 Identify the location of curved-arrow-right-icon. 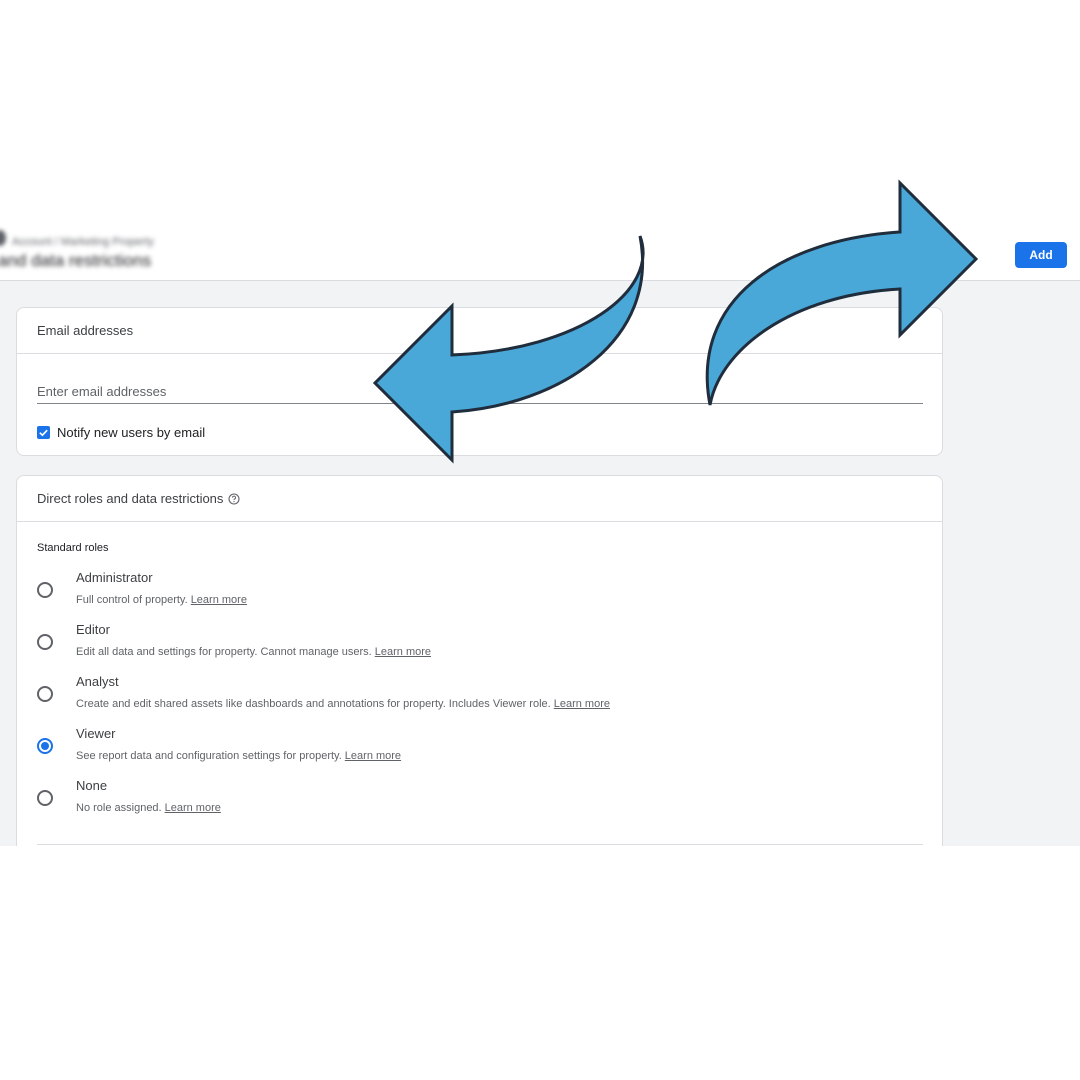
(842, 292).